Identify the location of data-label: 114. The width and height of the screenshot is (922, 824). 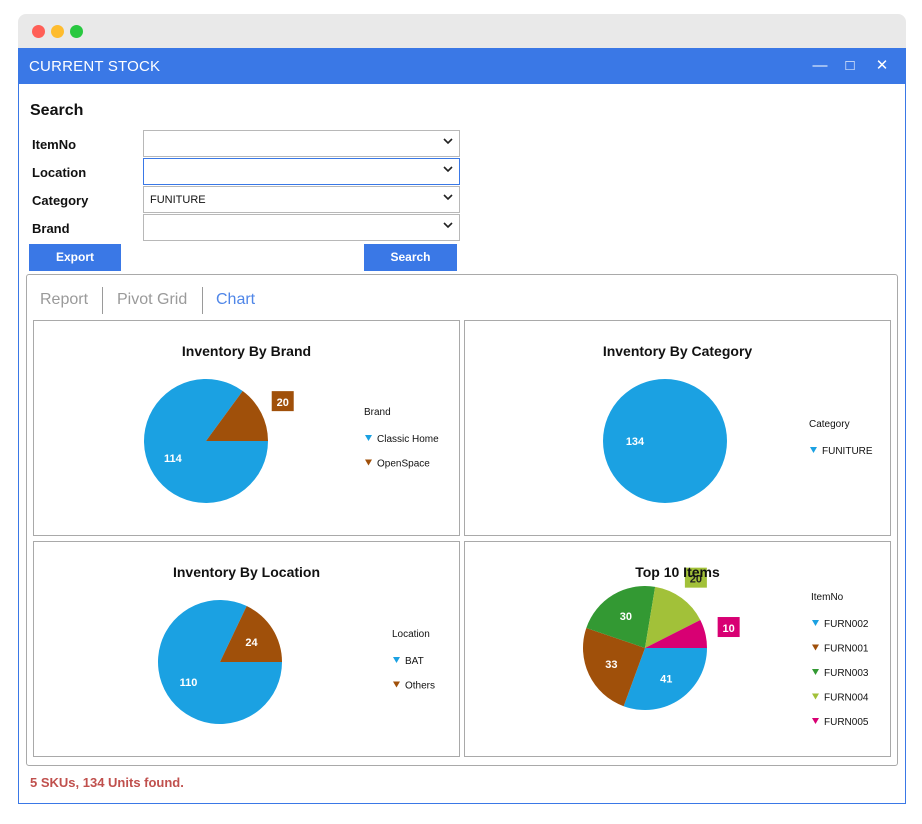
(173, 459).